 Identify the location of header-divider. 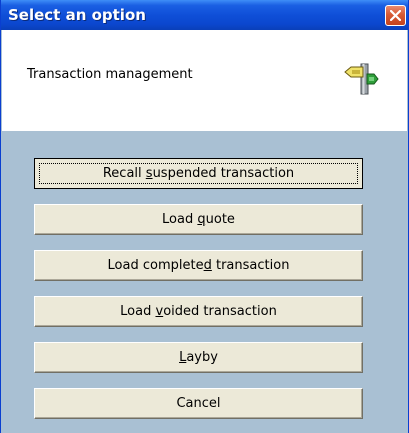
(204, 130).